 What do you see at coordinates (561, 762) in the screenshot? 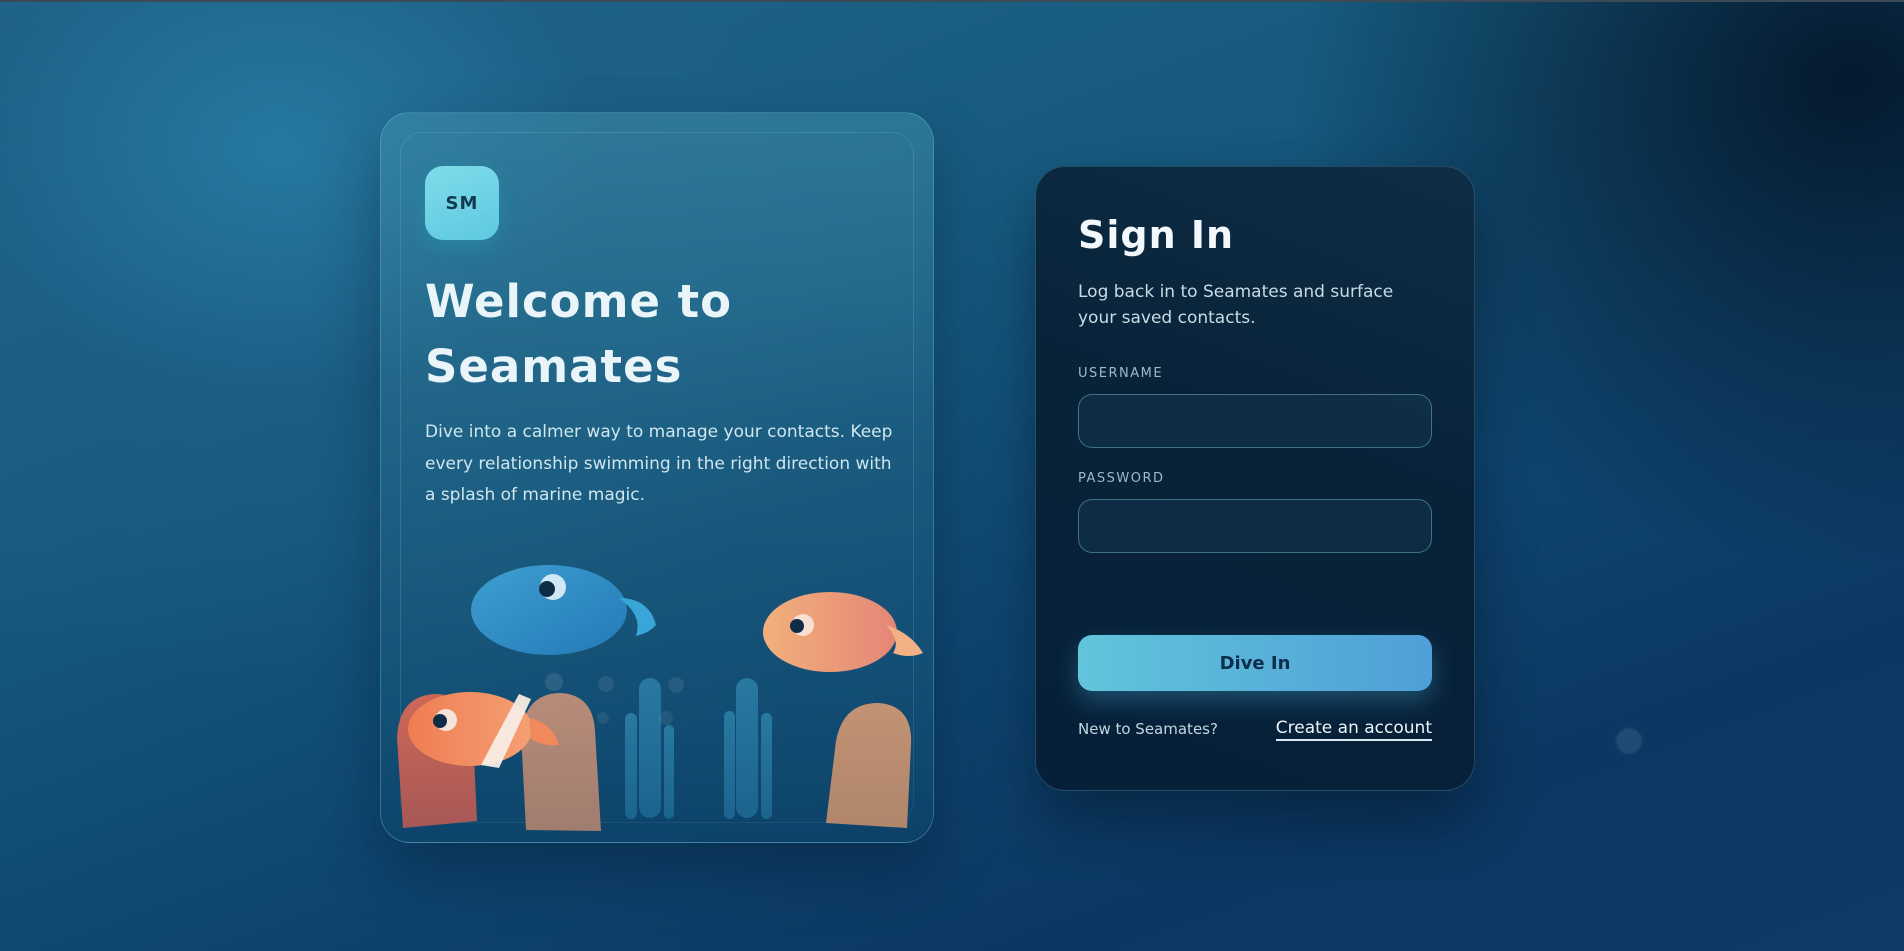
I see `rock-peach` at bounding box center [561, 762].